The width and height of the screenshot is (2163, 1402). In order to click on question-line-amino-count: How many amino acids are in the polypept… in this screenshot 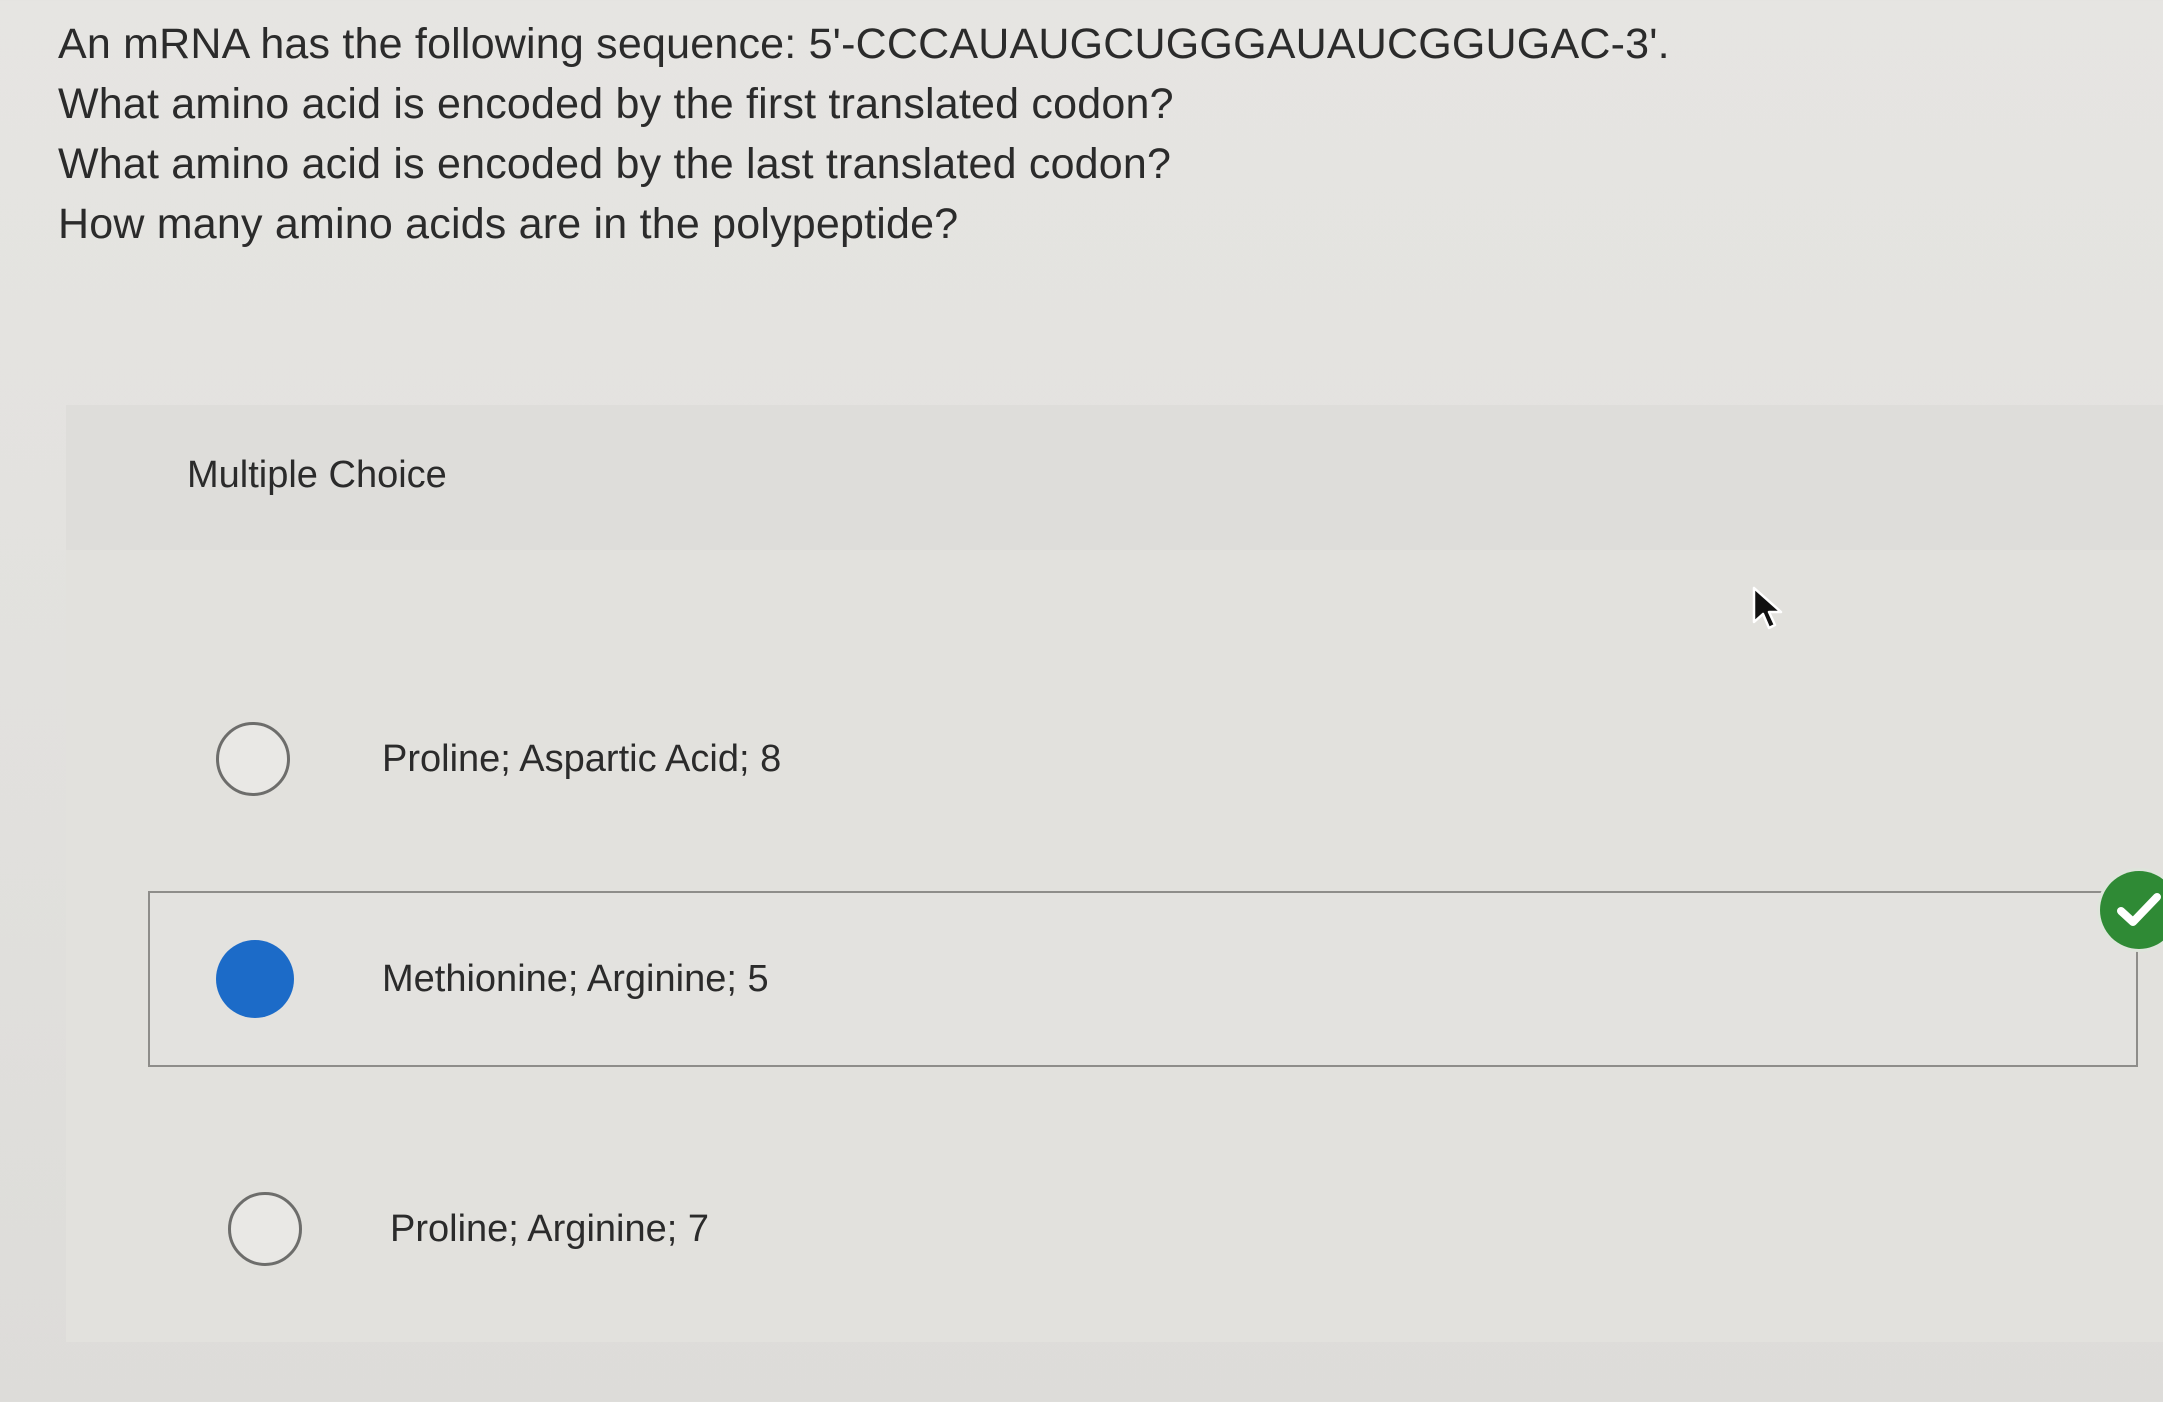, I will do `click(508, 224)`.